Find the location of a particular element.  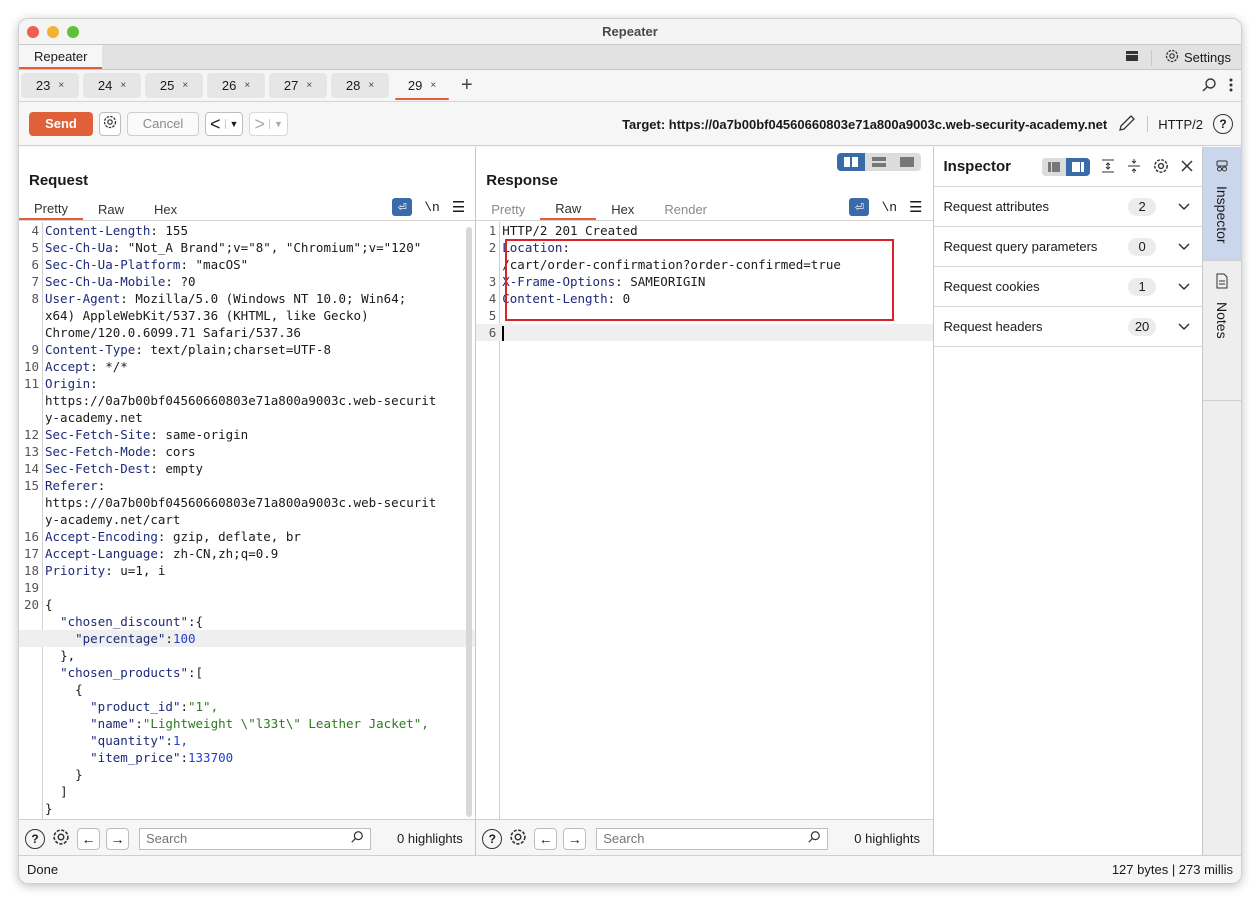

header-value: : gzip, deflate, br is located at coordinates (229, 536).